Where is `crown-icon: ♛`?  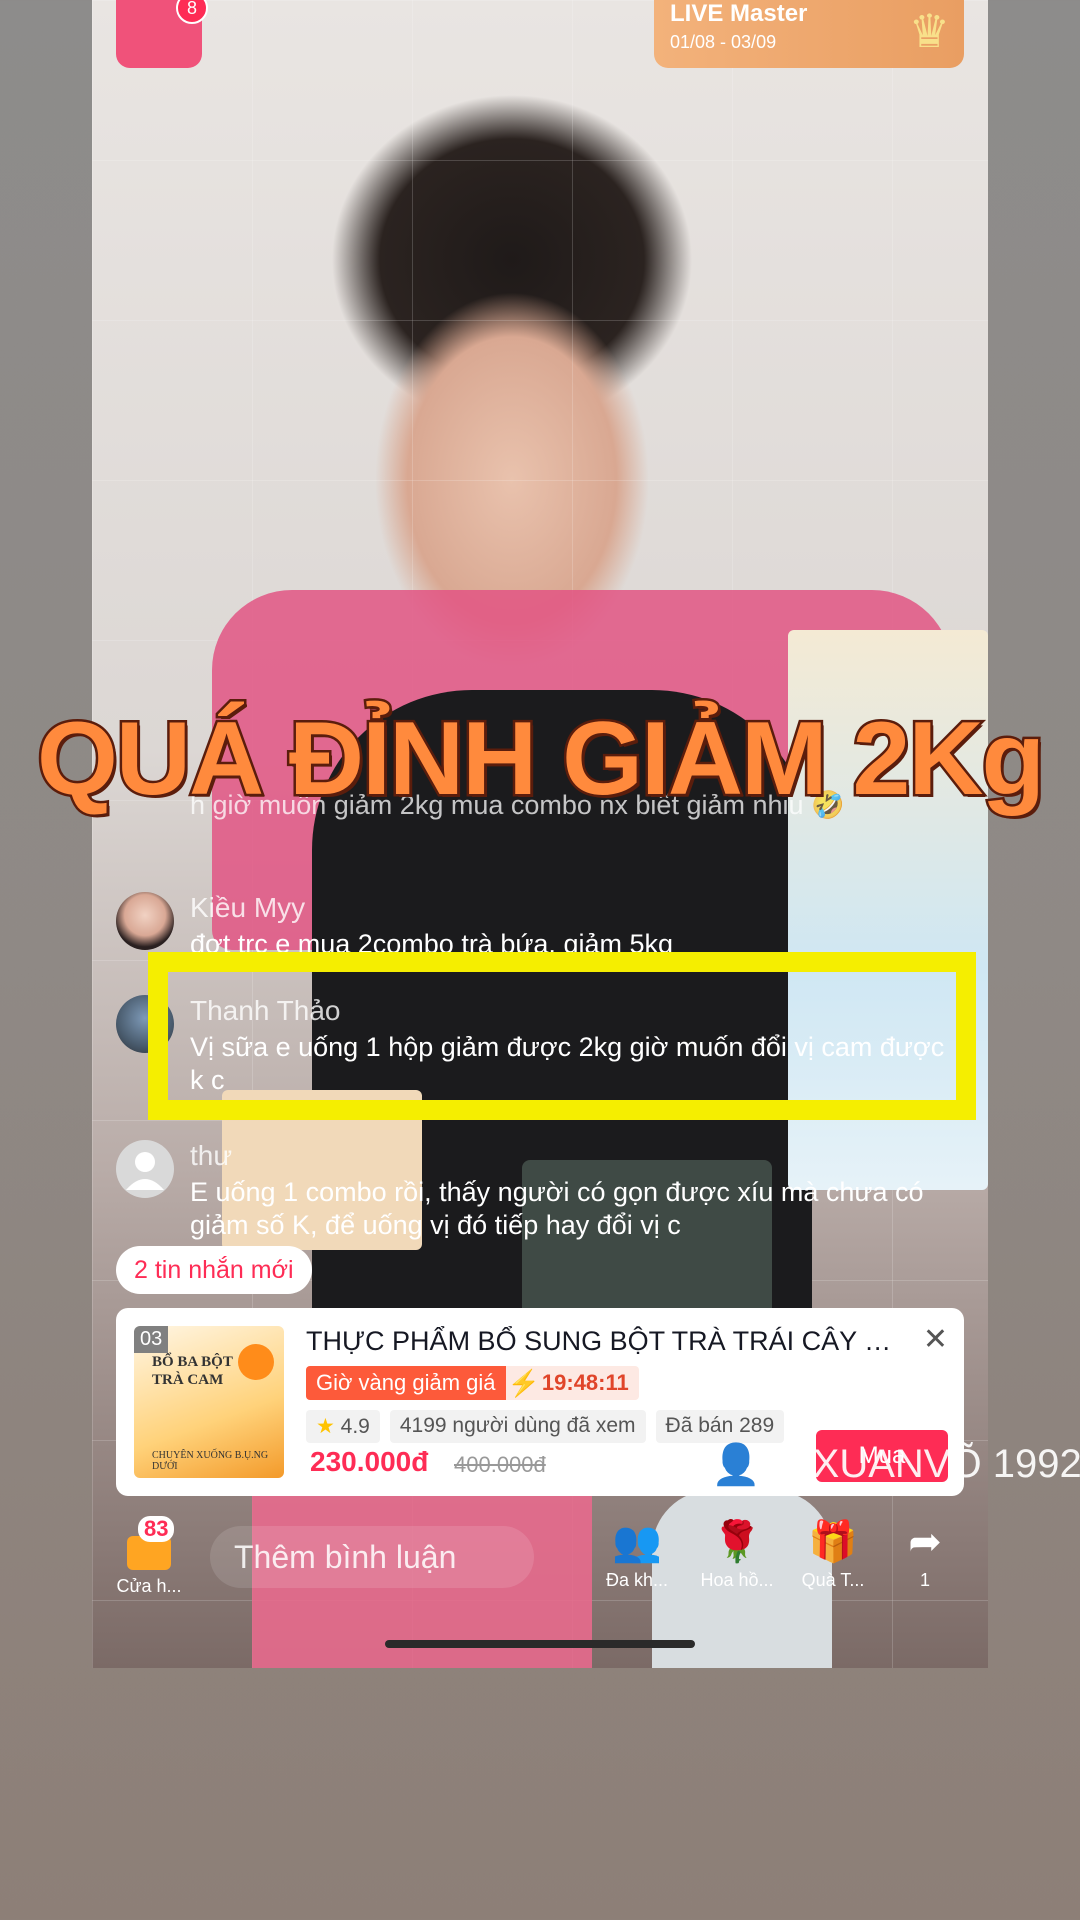 crown-icon: ♛ is located at coordinates (929, 31).